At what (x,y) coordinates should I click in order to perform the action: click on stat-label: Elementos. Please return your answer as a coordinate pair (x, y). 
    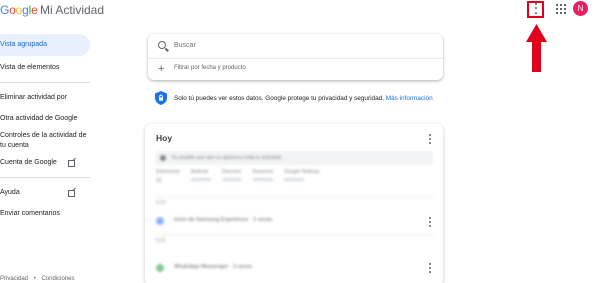
    Looking at the image, I should click on (168, 172).